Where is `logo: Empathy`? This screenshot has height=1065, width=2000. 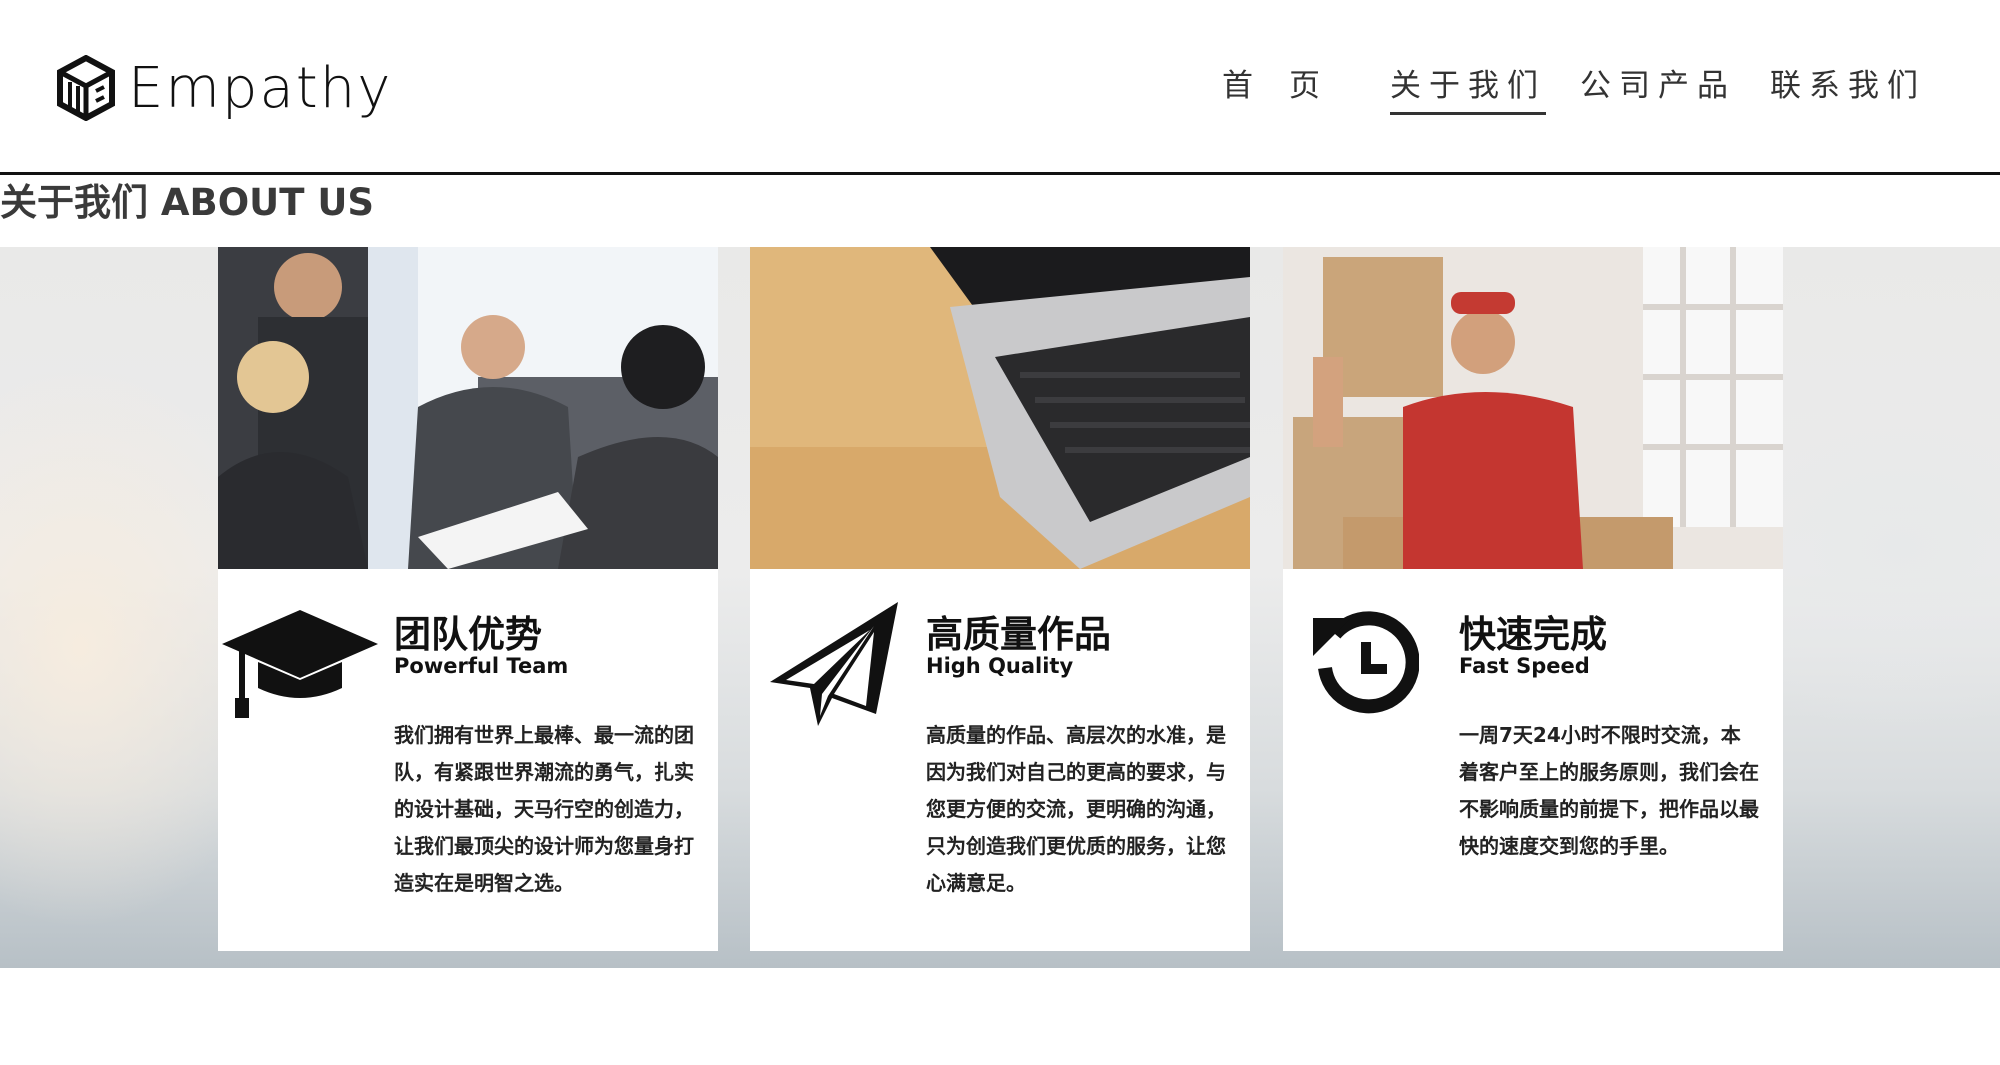
logo: Empathy is located at coordinates (224, 88).